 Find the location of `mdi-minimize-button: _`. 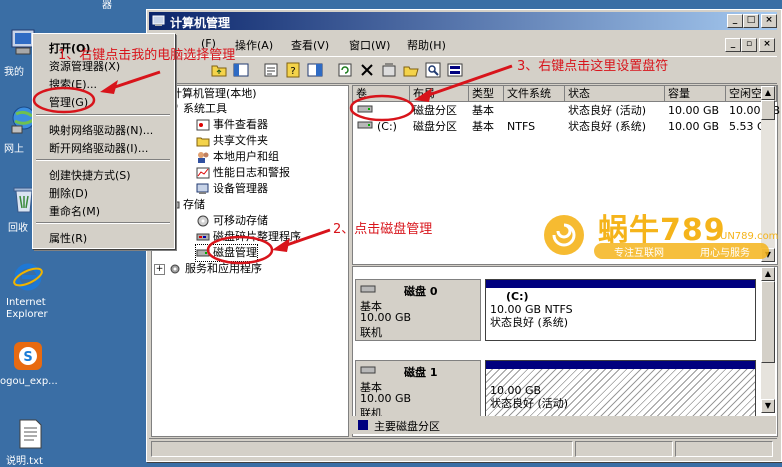

mdi-minimize-button: _ is located at coordinates (733, 45).